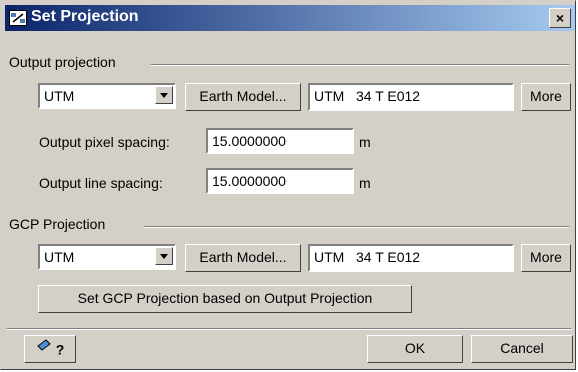  What do you see at coordinates (546, 258) in the screenshot?
I see `gcp-more-button: More` at bounding box center [546, 258].